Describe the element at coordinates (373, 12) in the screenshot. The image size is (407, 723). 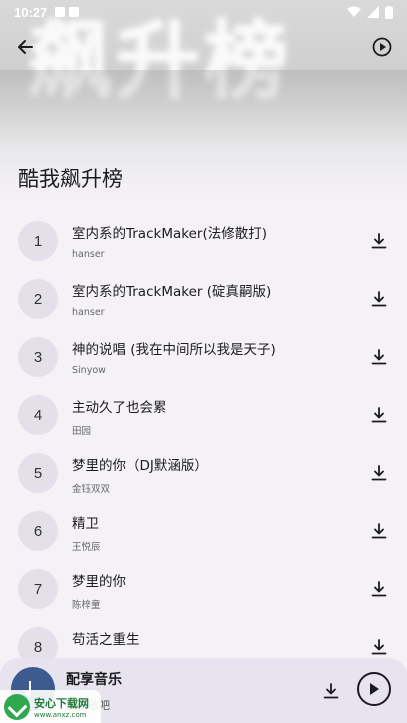
I see `signal-icon` at that location.